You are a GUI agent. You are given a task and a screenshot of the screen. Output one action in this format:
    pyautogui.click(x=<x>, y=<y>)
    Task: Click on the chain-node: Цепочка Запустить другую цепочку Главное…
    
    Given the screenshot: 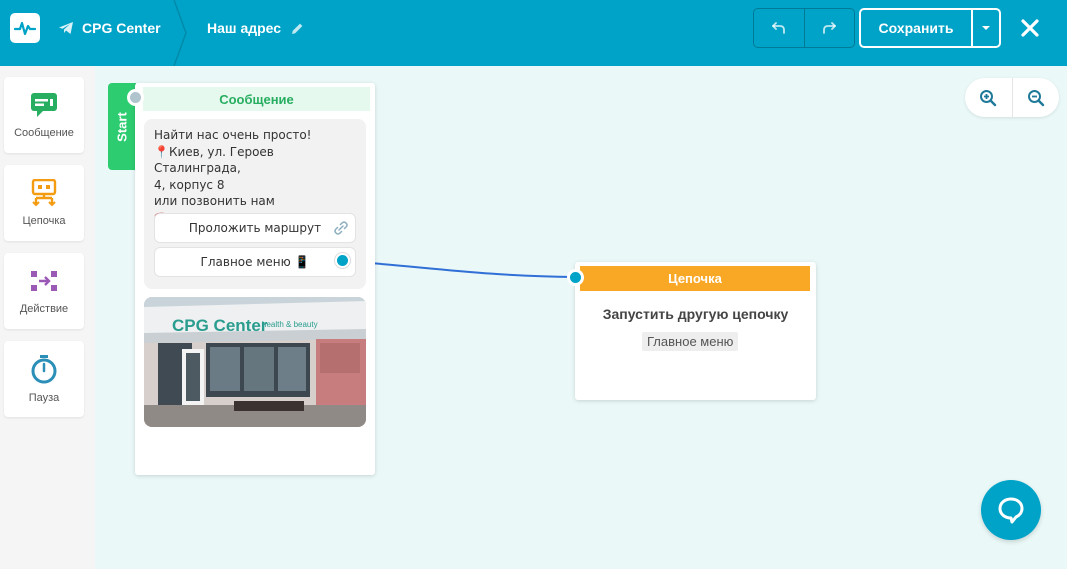 What is the action you would take?
    pyautogui.click(x=695, y=331)
    